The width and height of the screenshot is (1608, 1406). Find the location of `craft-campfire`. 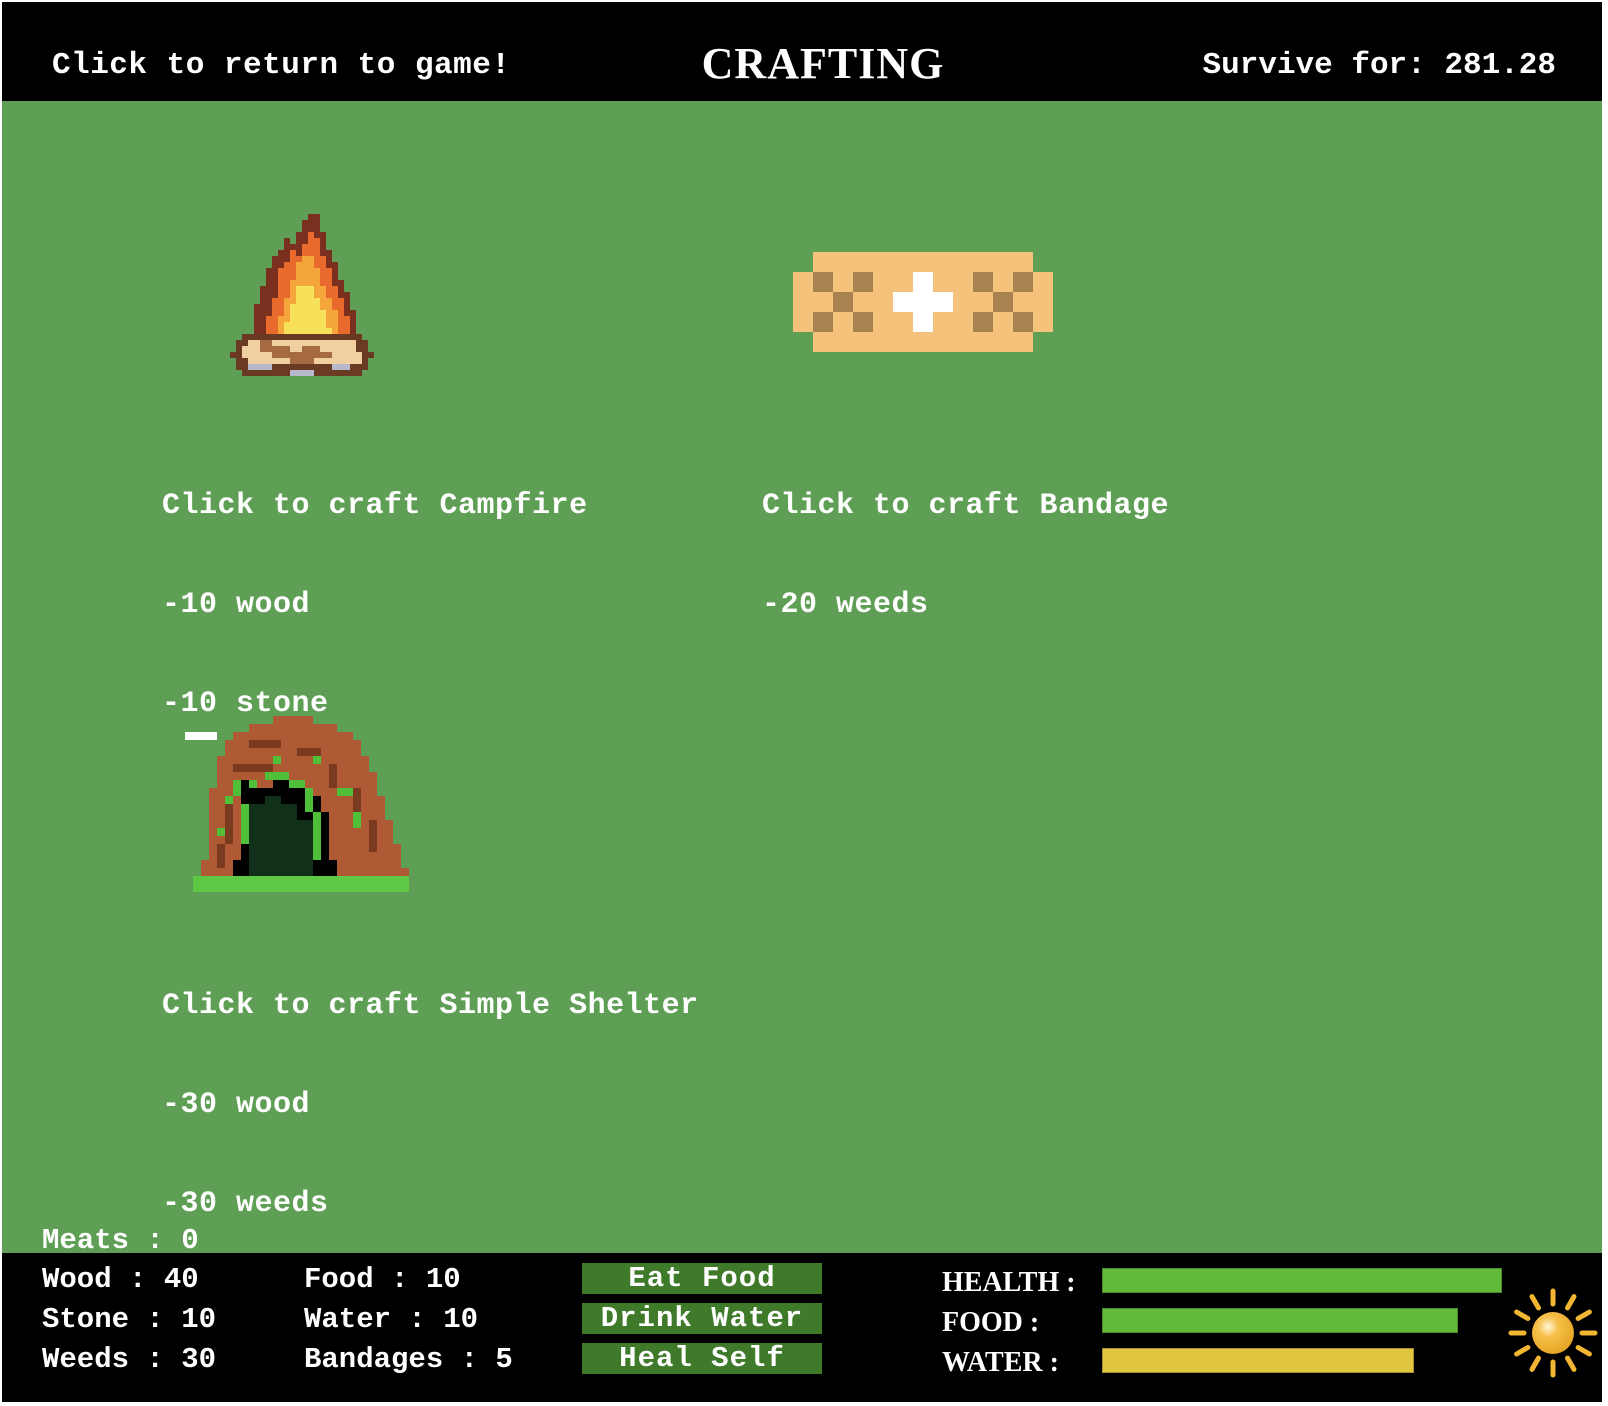

craft-campfire is located at coordinates (302, 301).